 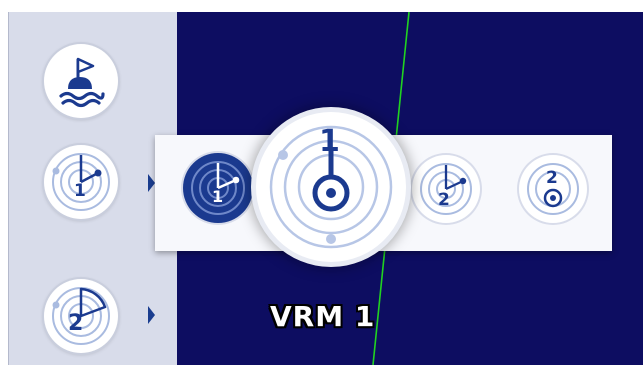 I want to click on option-vrm-1-magnified: 1, so click(x=331, y=187).